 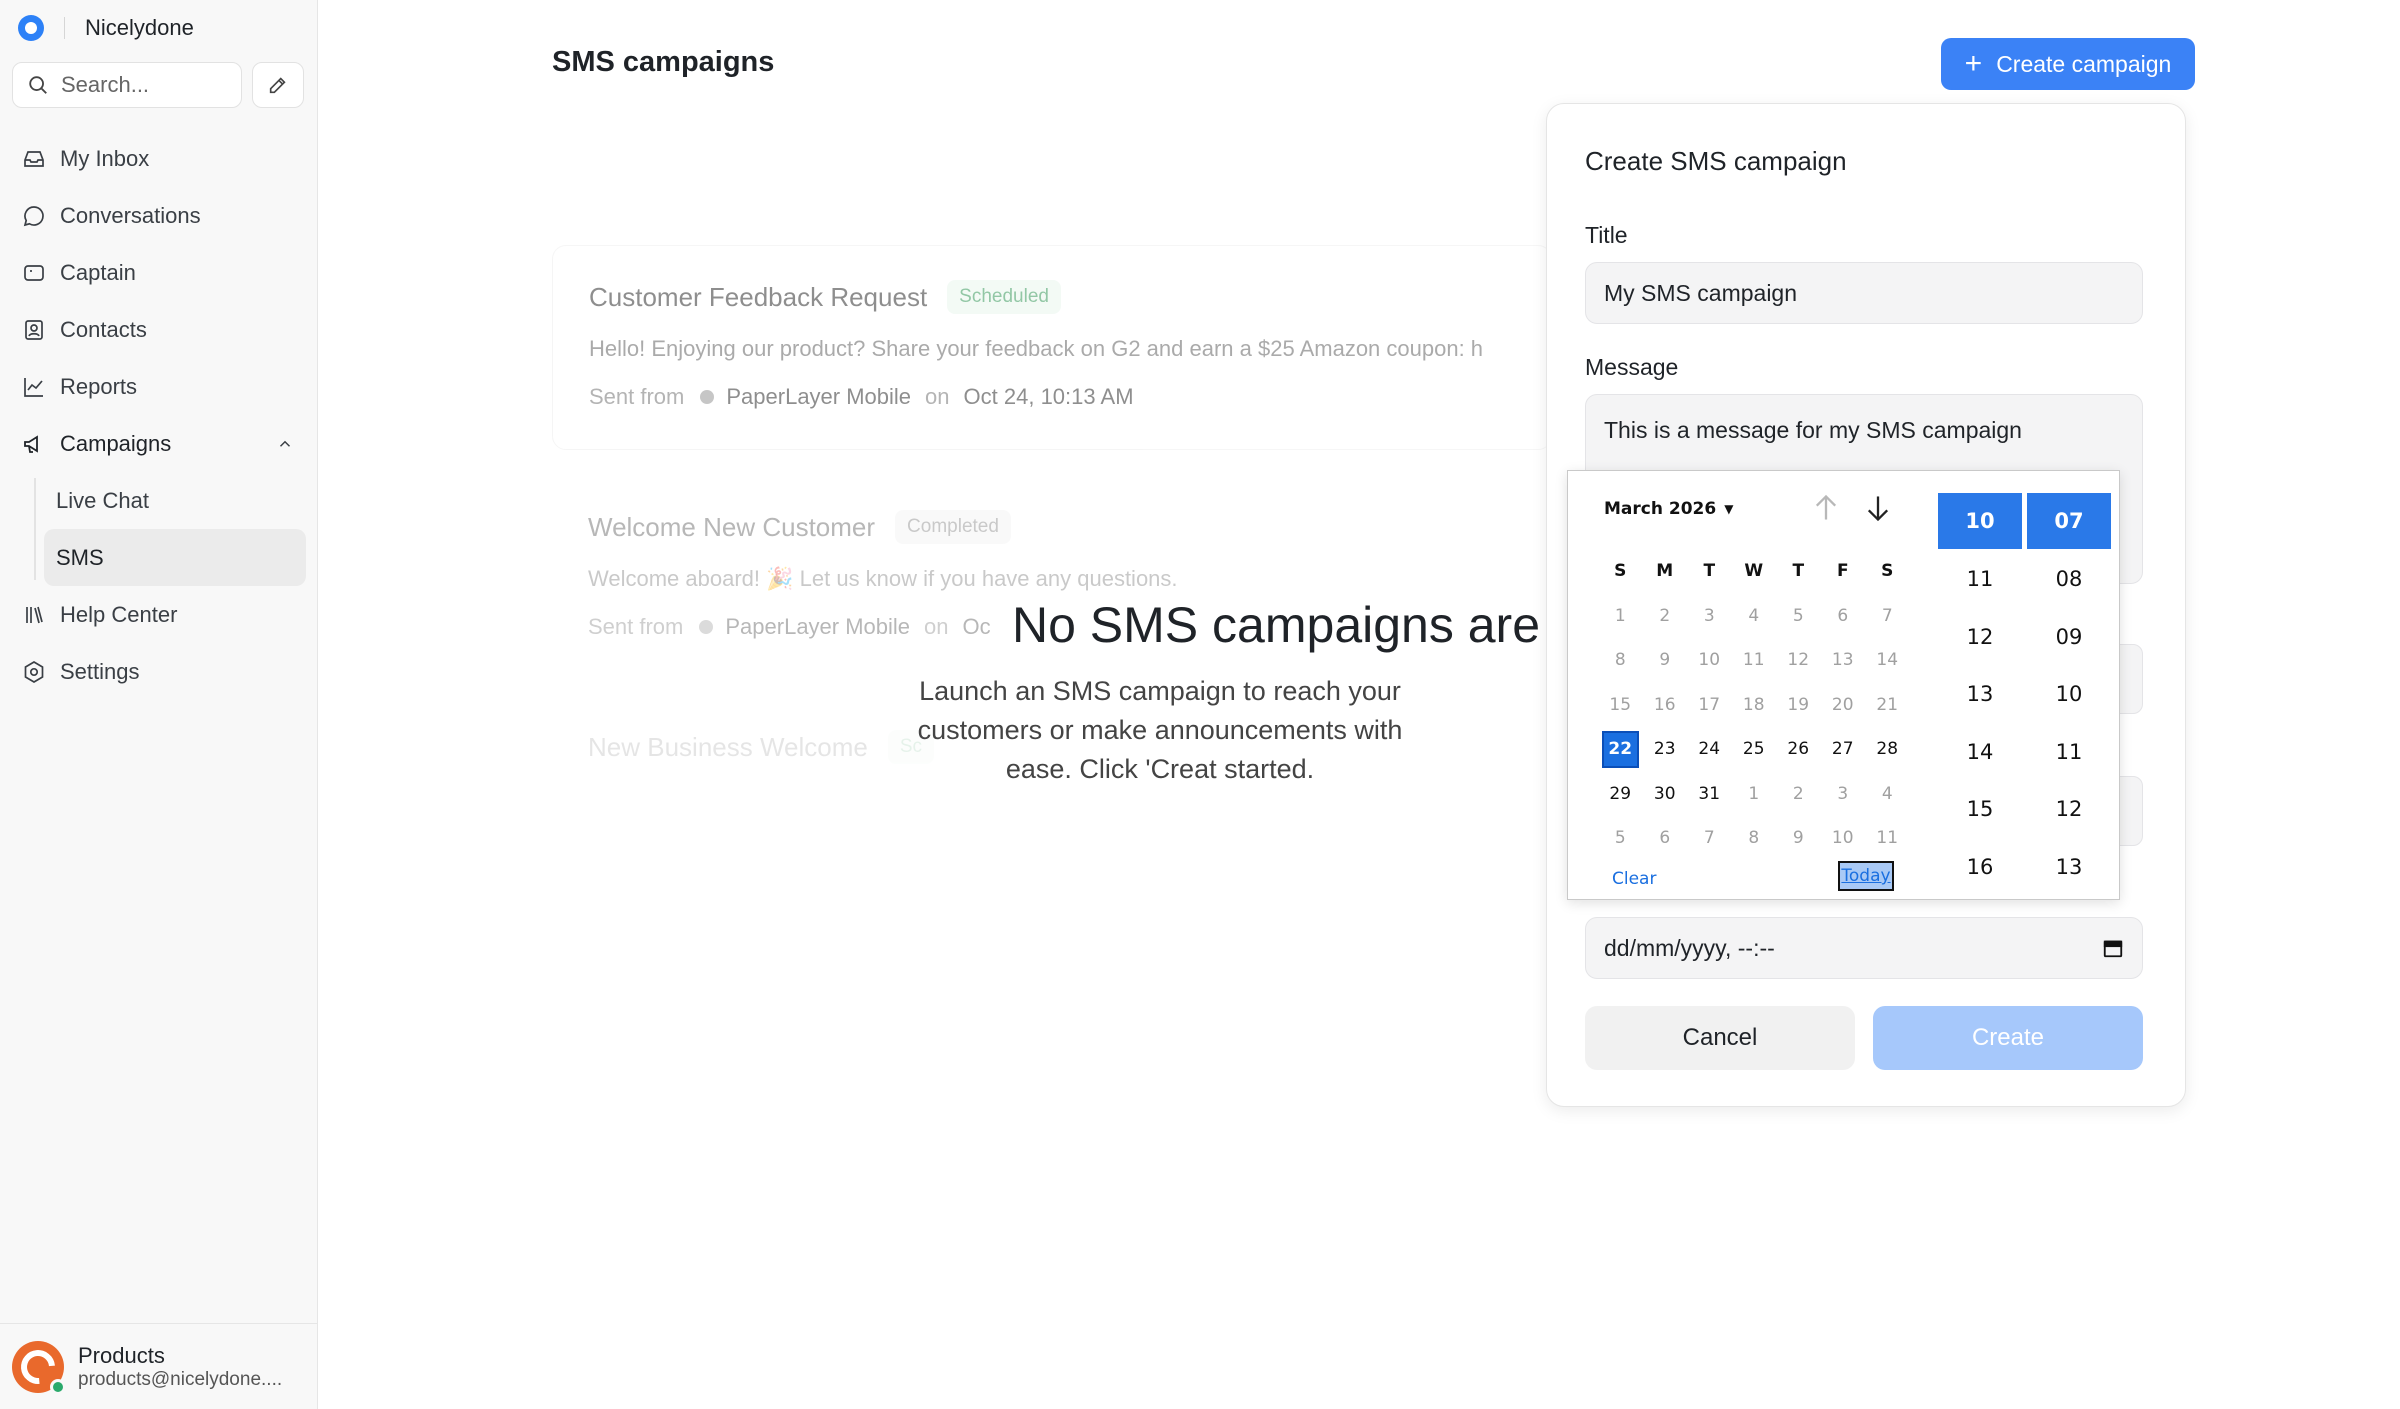 What do you see at coordinates (1754, 749) in the screenshot?
I see `calendar-day: 25` at bounding box center [1754, 749].